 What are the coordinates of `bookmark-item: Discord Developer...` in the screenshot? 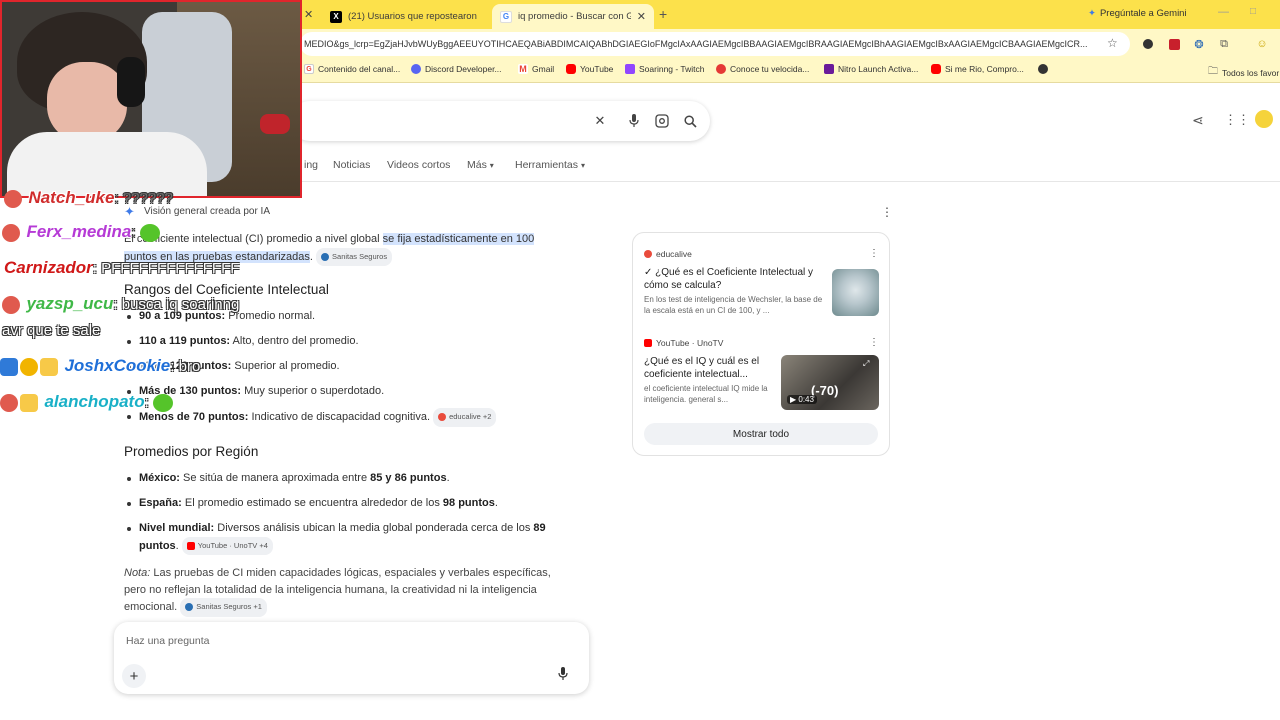 It's located at (456, 69).